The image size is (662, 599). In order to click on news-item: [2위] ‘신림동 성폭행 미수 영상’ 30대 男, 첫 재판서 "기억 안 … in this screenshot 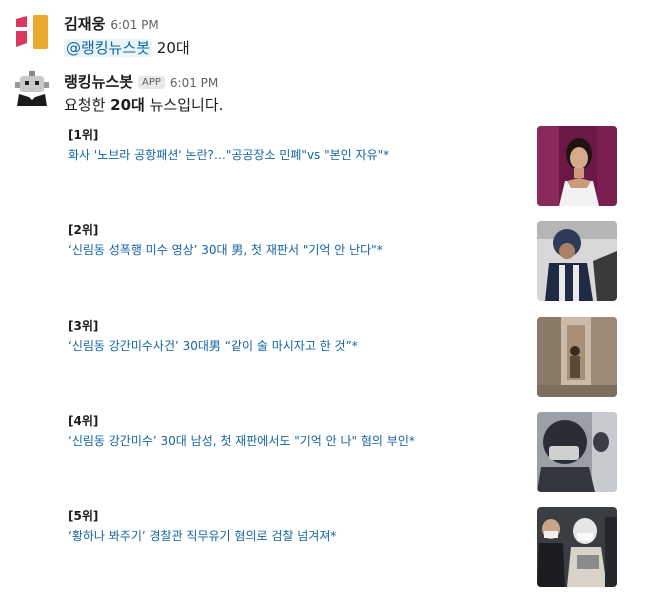, I will do `click(348, 261)`.